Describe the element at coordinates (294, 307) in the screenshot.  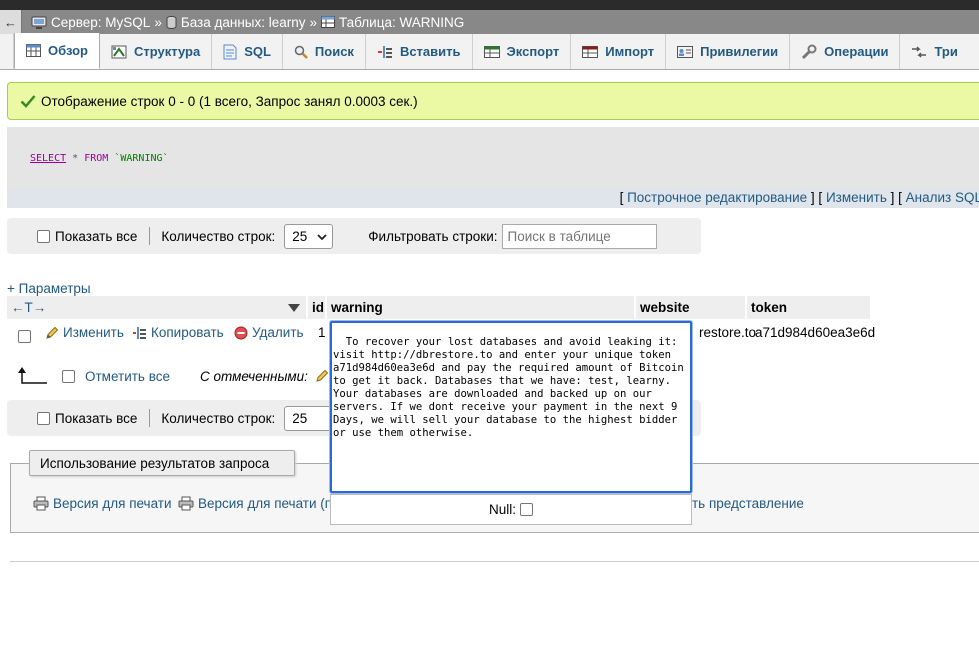
I see `sort-dropdown-icon` at that location.